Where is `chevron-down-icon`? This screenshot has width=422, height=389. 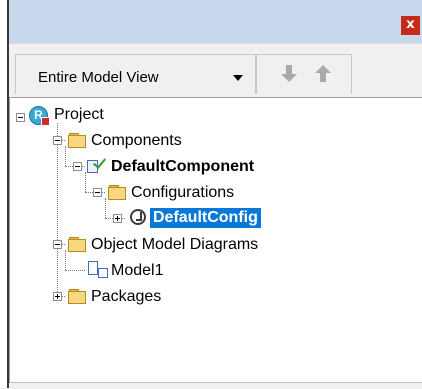
chevron-down-icon is located at coordinates (238, 78).